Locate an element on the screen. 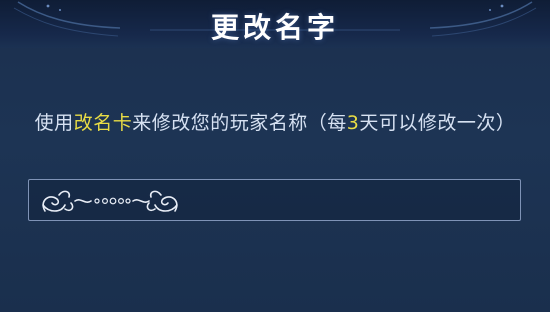  name-input-field is located at coordinates (274, 200).